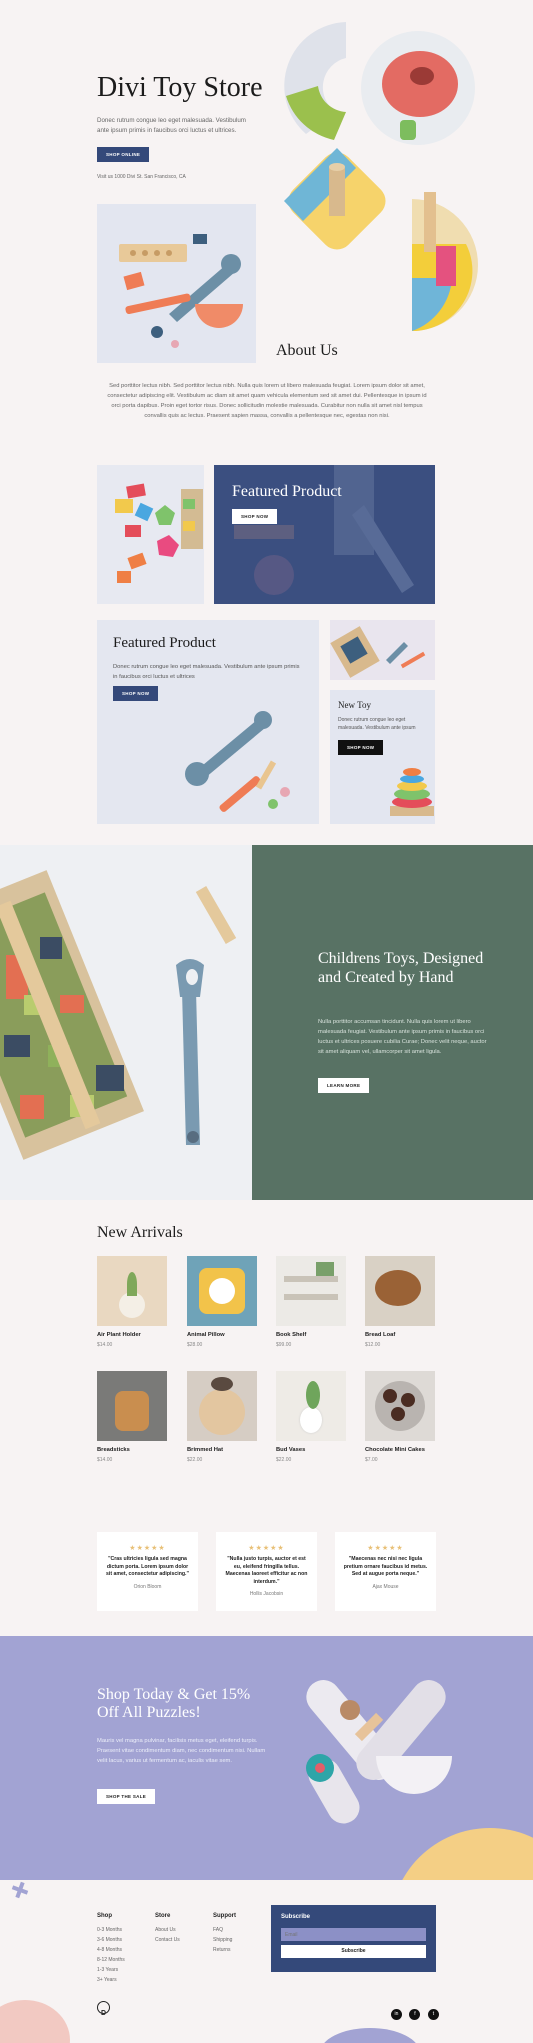 The width and height of the screenshot is (533, 2043). I want to click on newtoy-shop-button: Shop Now, so click(361, 747).